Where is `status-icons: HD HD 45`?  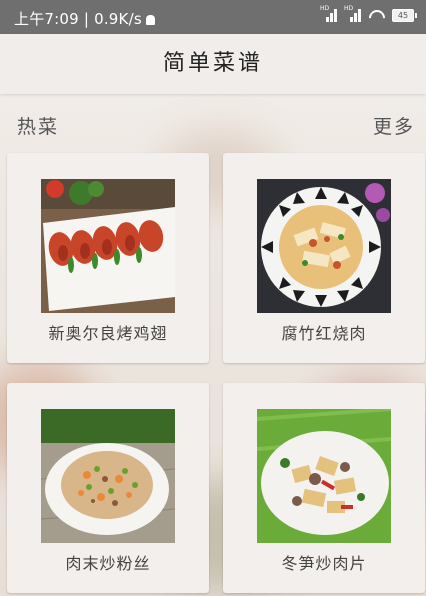 status-icons: HD HD 45 is located at coordinates (368, 13).